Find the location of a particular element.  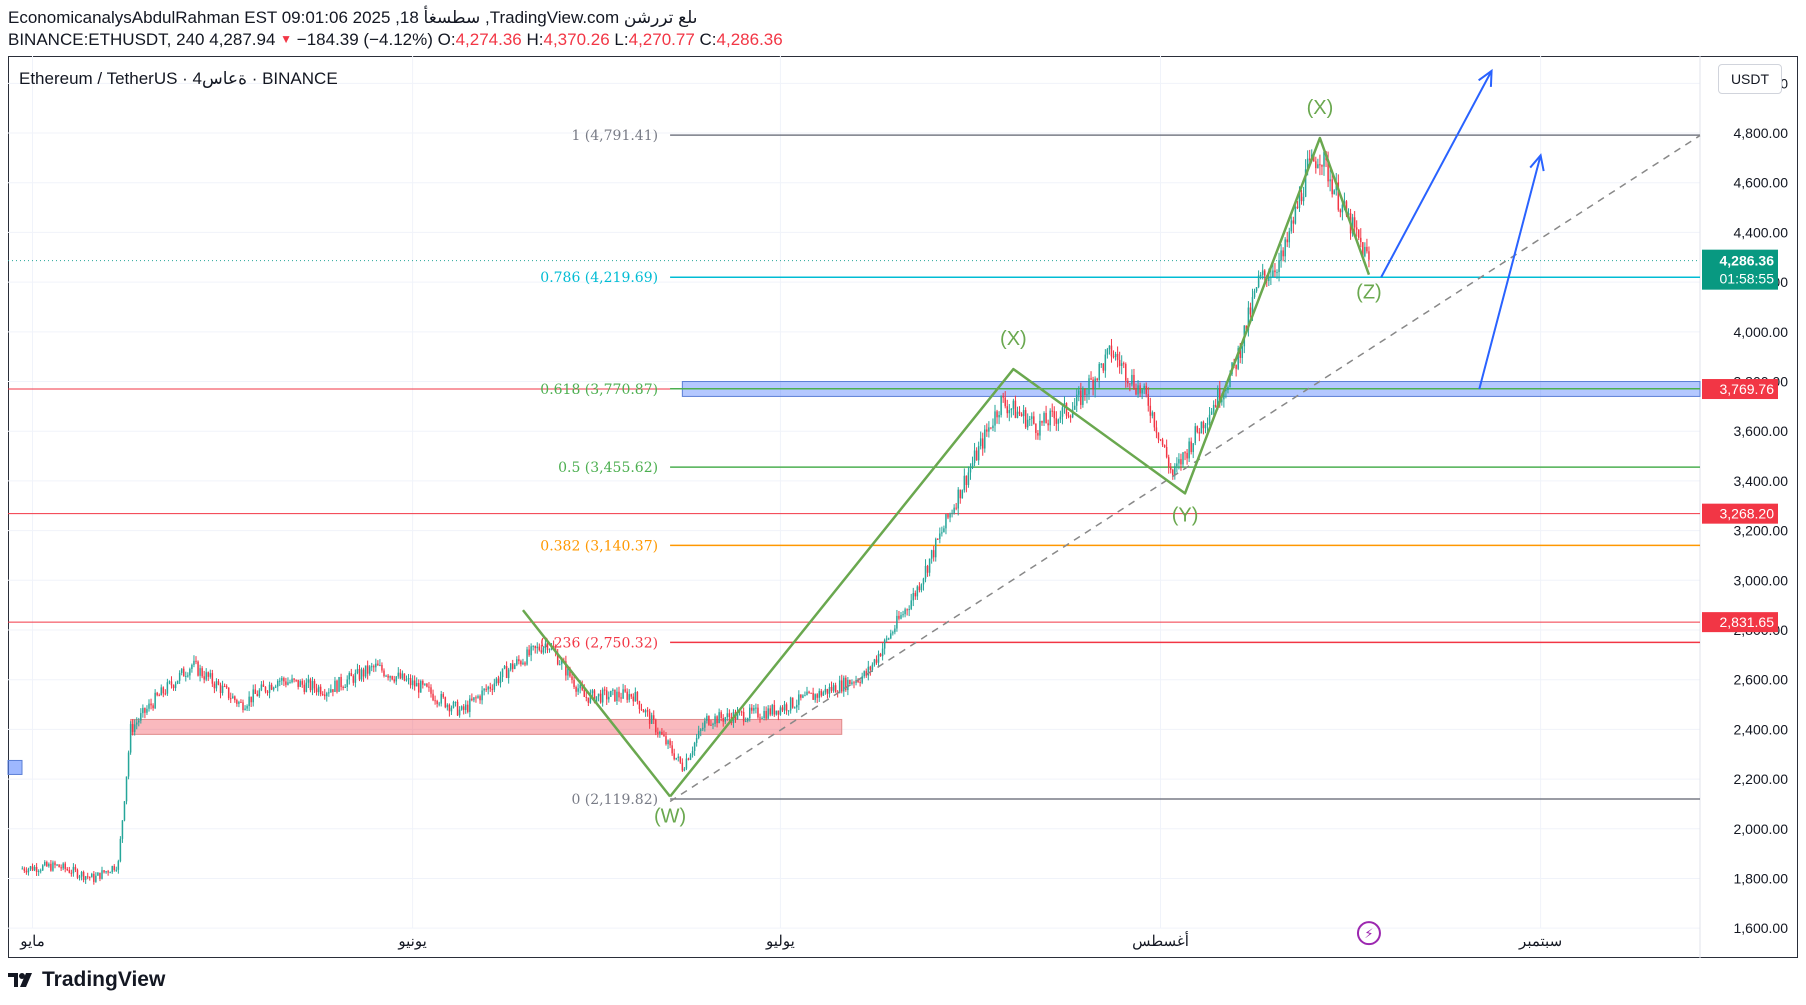

y-tick-label: 2,600.00 is located at coordinates (1761, 680).